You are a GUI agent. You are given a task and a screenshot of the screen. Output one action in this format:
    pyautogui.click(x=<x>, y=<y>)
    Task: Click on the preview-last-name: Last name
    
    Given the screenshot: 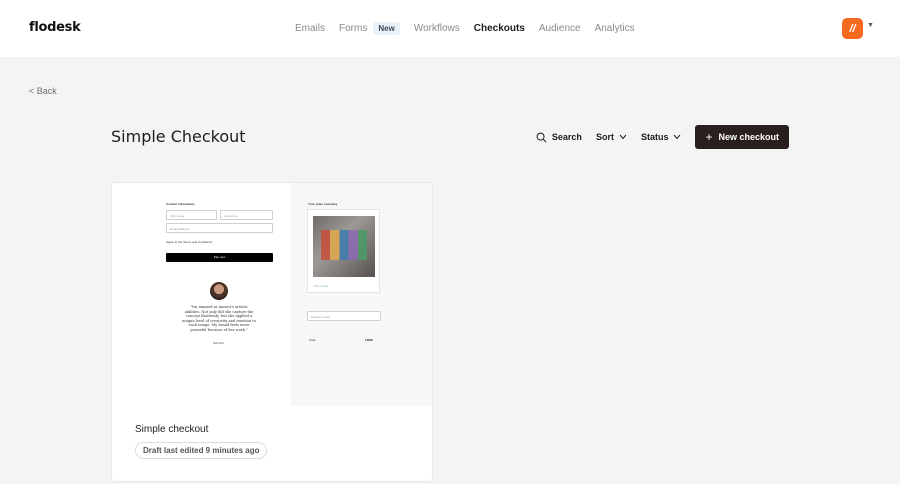 What is the action you would take?
    pyautogui.click(x=246, y=215)
    